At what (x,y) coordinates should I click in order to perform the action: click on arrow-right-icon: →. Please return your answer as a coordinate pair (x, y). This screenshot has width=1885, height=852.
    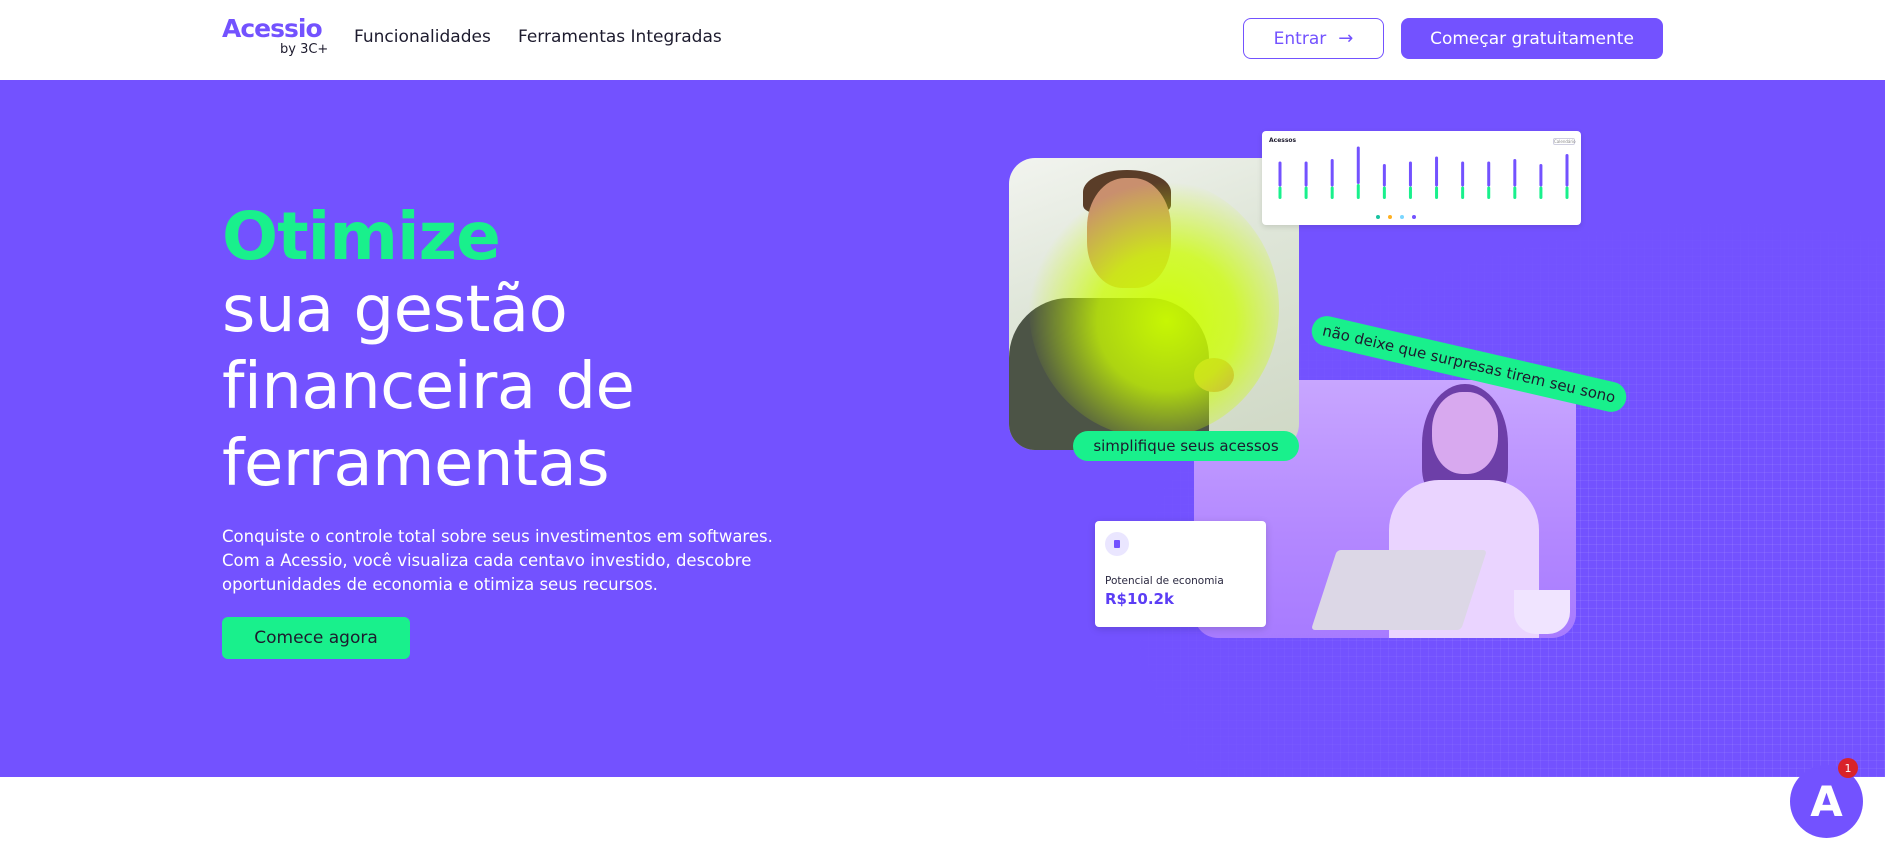
    Looking at the image, I should click on (1346, 38).